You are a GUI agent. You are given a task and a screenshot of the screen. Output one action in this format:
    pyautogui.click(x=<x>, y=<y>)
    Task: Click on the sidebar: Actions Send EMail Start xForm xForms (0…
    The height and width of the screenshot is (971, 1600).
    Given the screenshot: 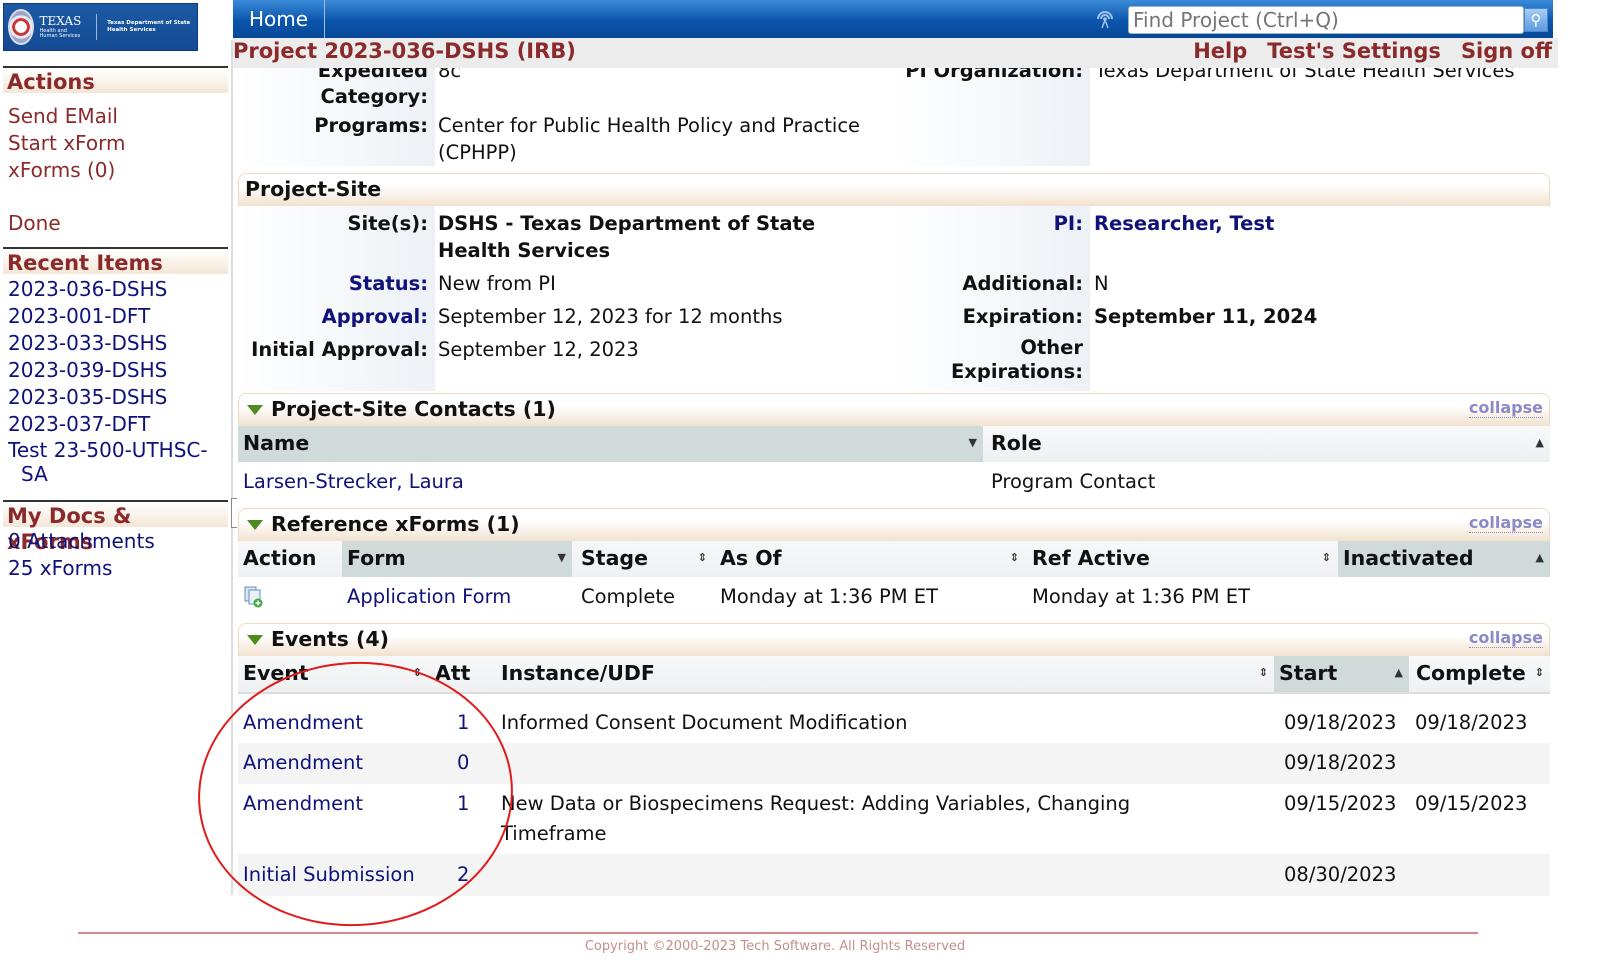 What is the action you would take?
    pyautogui.click(x=115, y=324)
    